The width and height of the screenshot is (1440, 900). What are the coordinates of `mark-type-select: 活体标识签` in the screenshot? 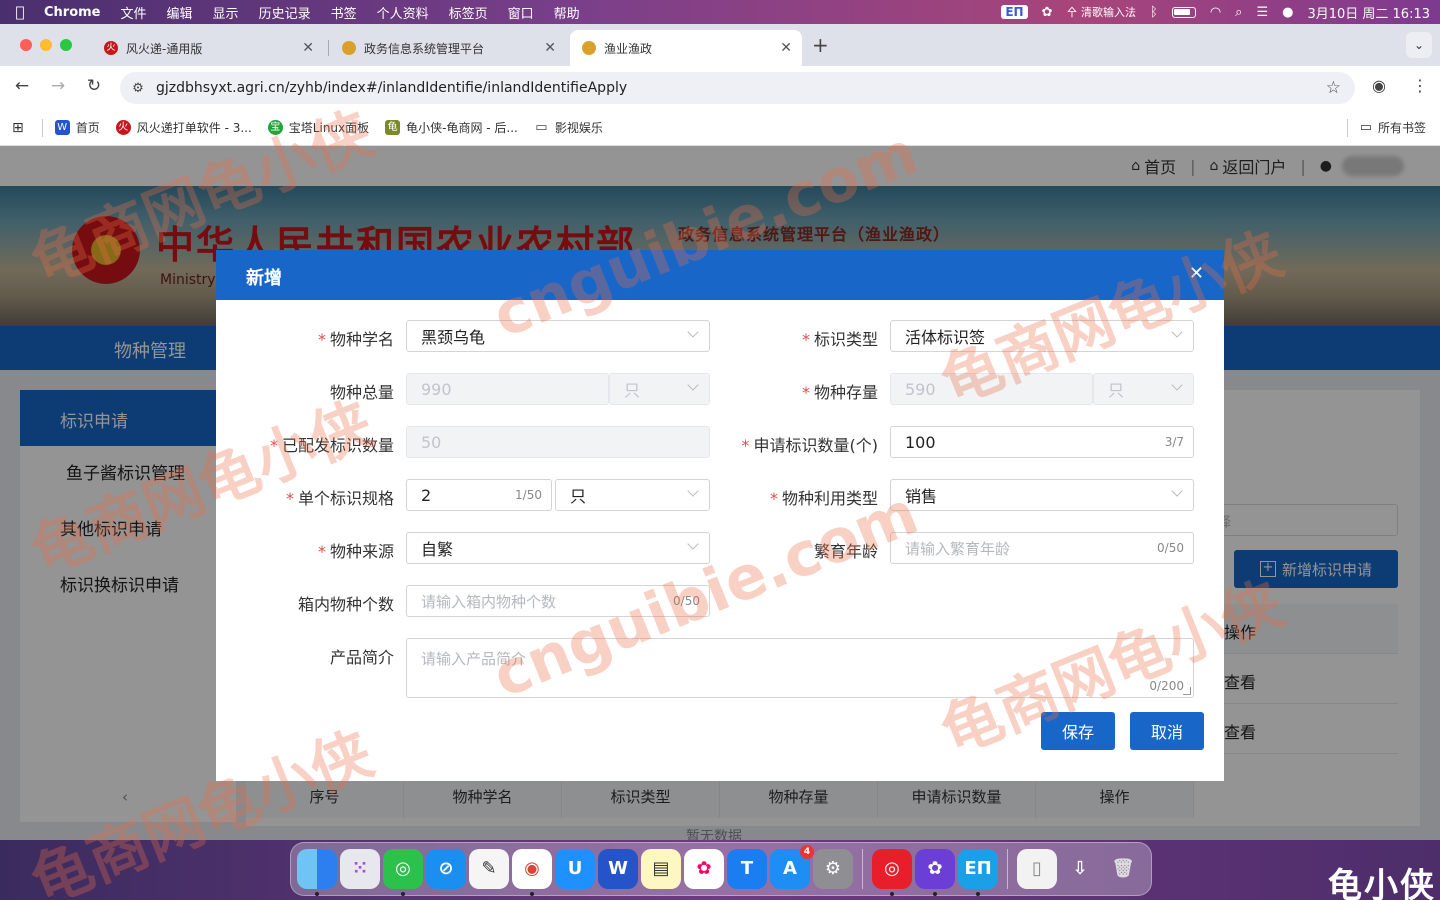 It's located at (1042, 336).